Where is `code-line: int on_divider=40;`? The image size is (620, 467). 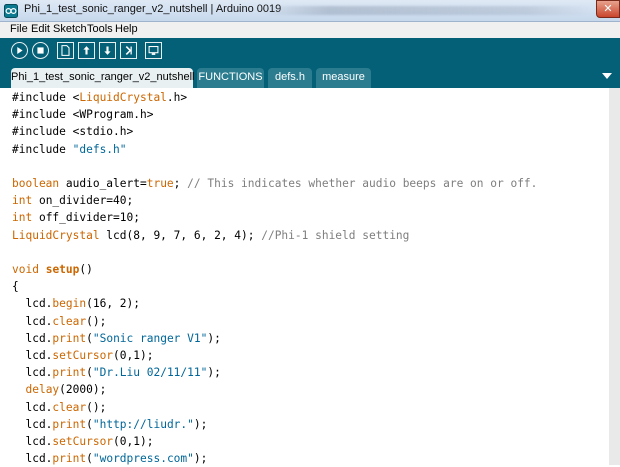 code-line: int on_divider=40; is located at coordinates (274, 200).